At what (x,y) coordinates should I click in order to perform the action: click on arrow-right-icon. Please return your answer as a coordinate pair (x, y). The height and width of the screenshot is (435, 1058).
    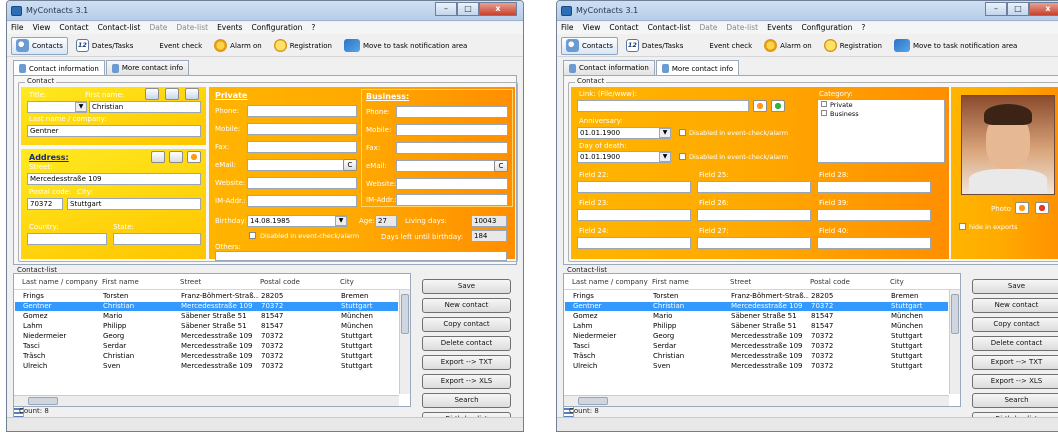
    Looking at the image, I should click on (778, 106).